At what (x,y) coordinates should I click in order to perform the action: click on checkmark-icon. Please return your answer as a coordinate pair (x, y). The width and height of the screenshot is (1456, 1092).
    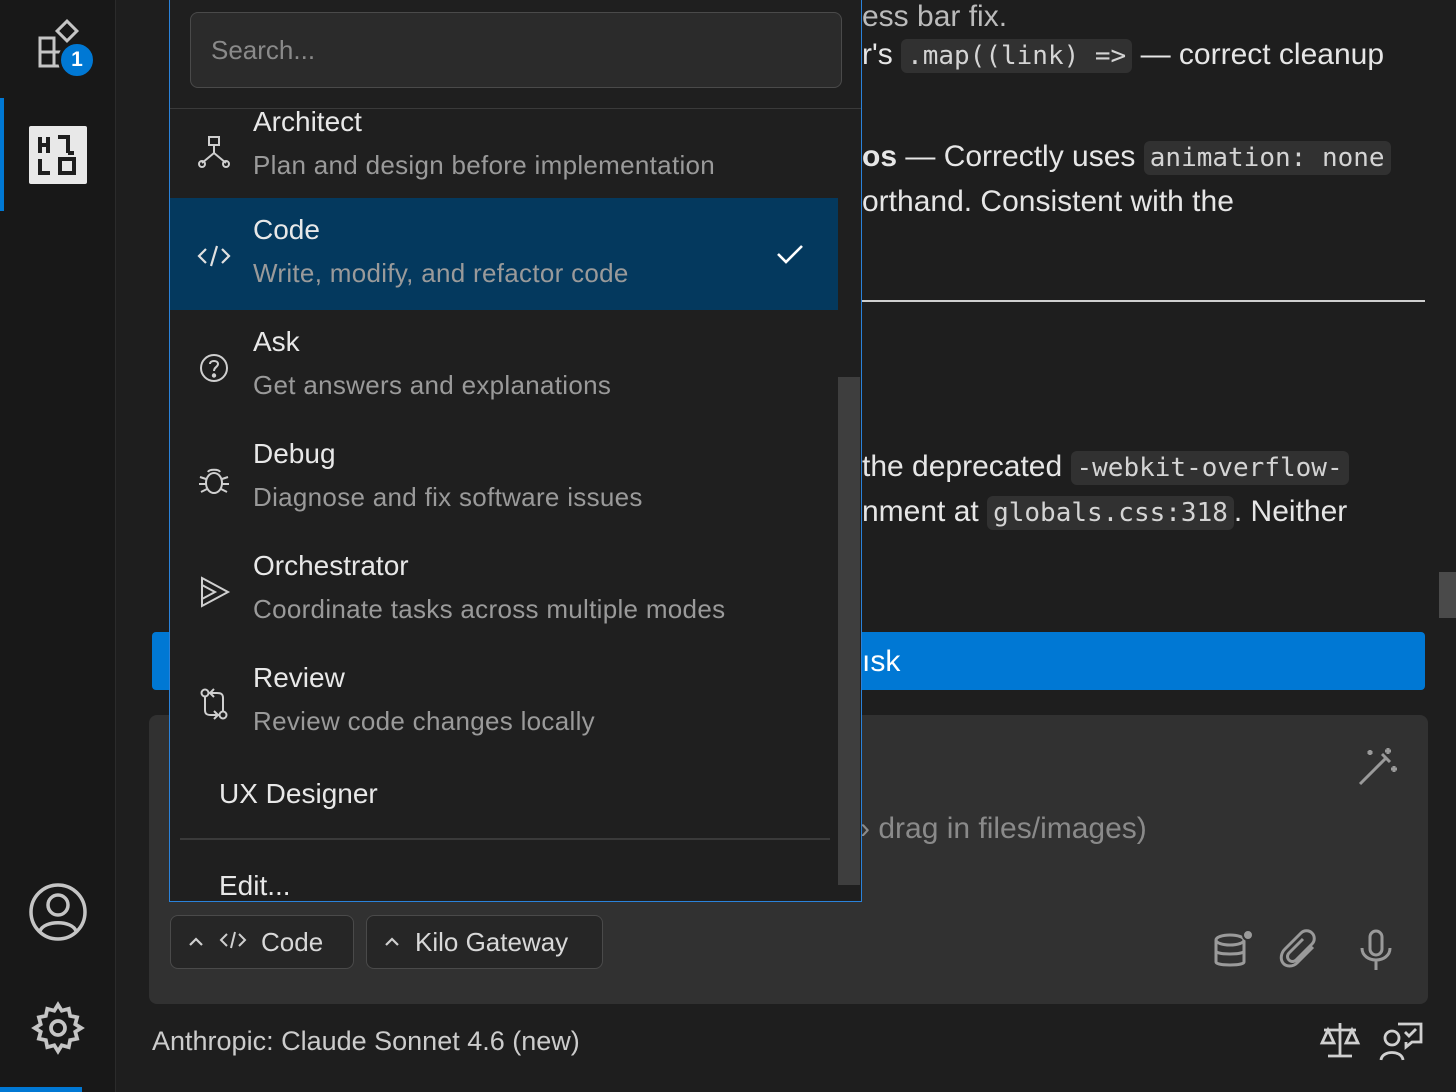
    Looking at the image, I should click on (790, 254).